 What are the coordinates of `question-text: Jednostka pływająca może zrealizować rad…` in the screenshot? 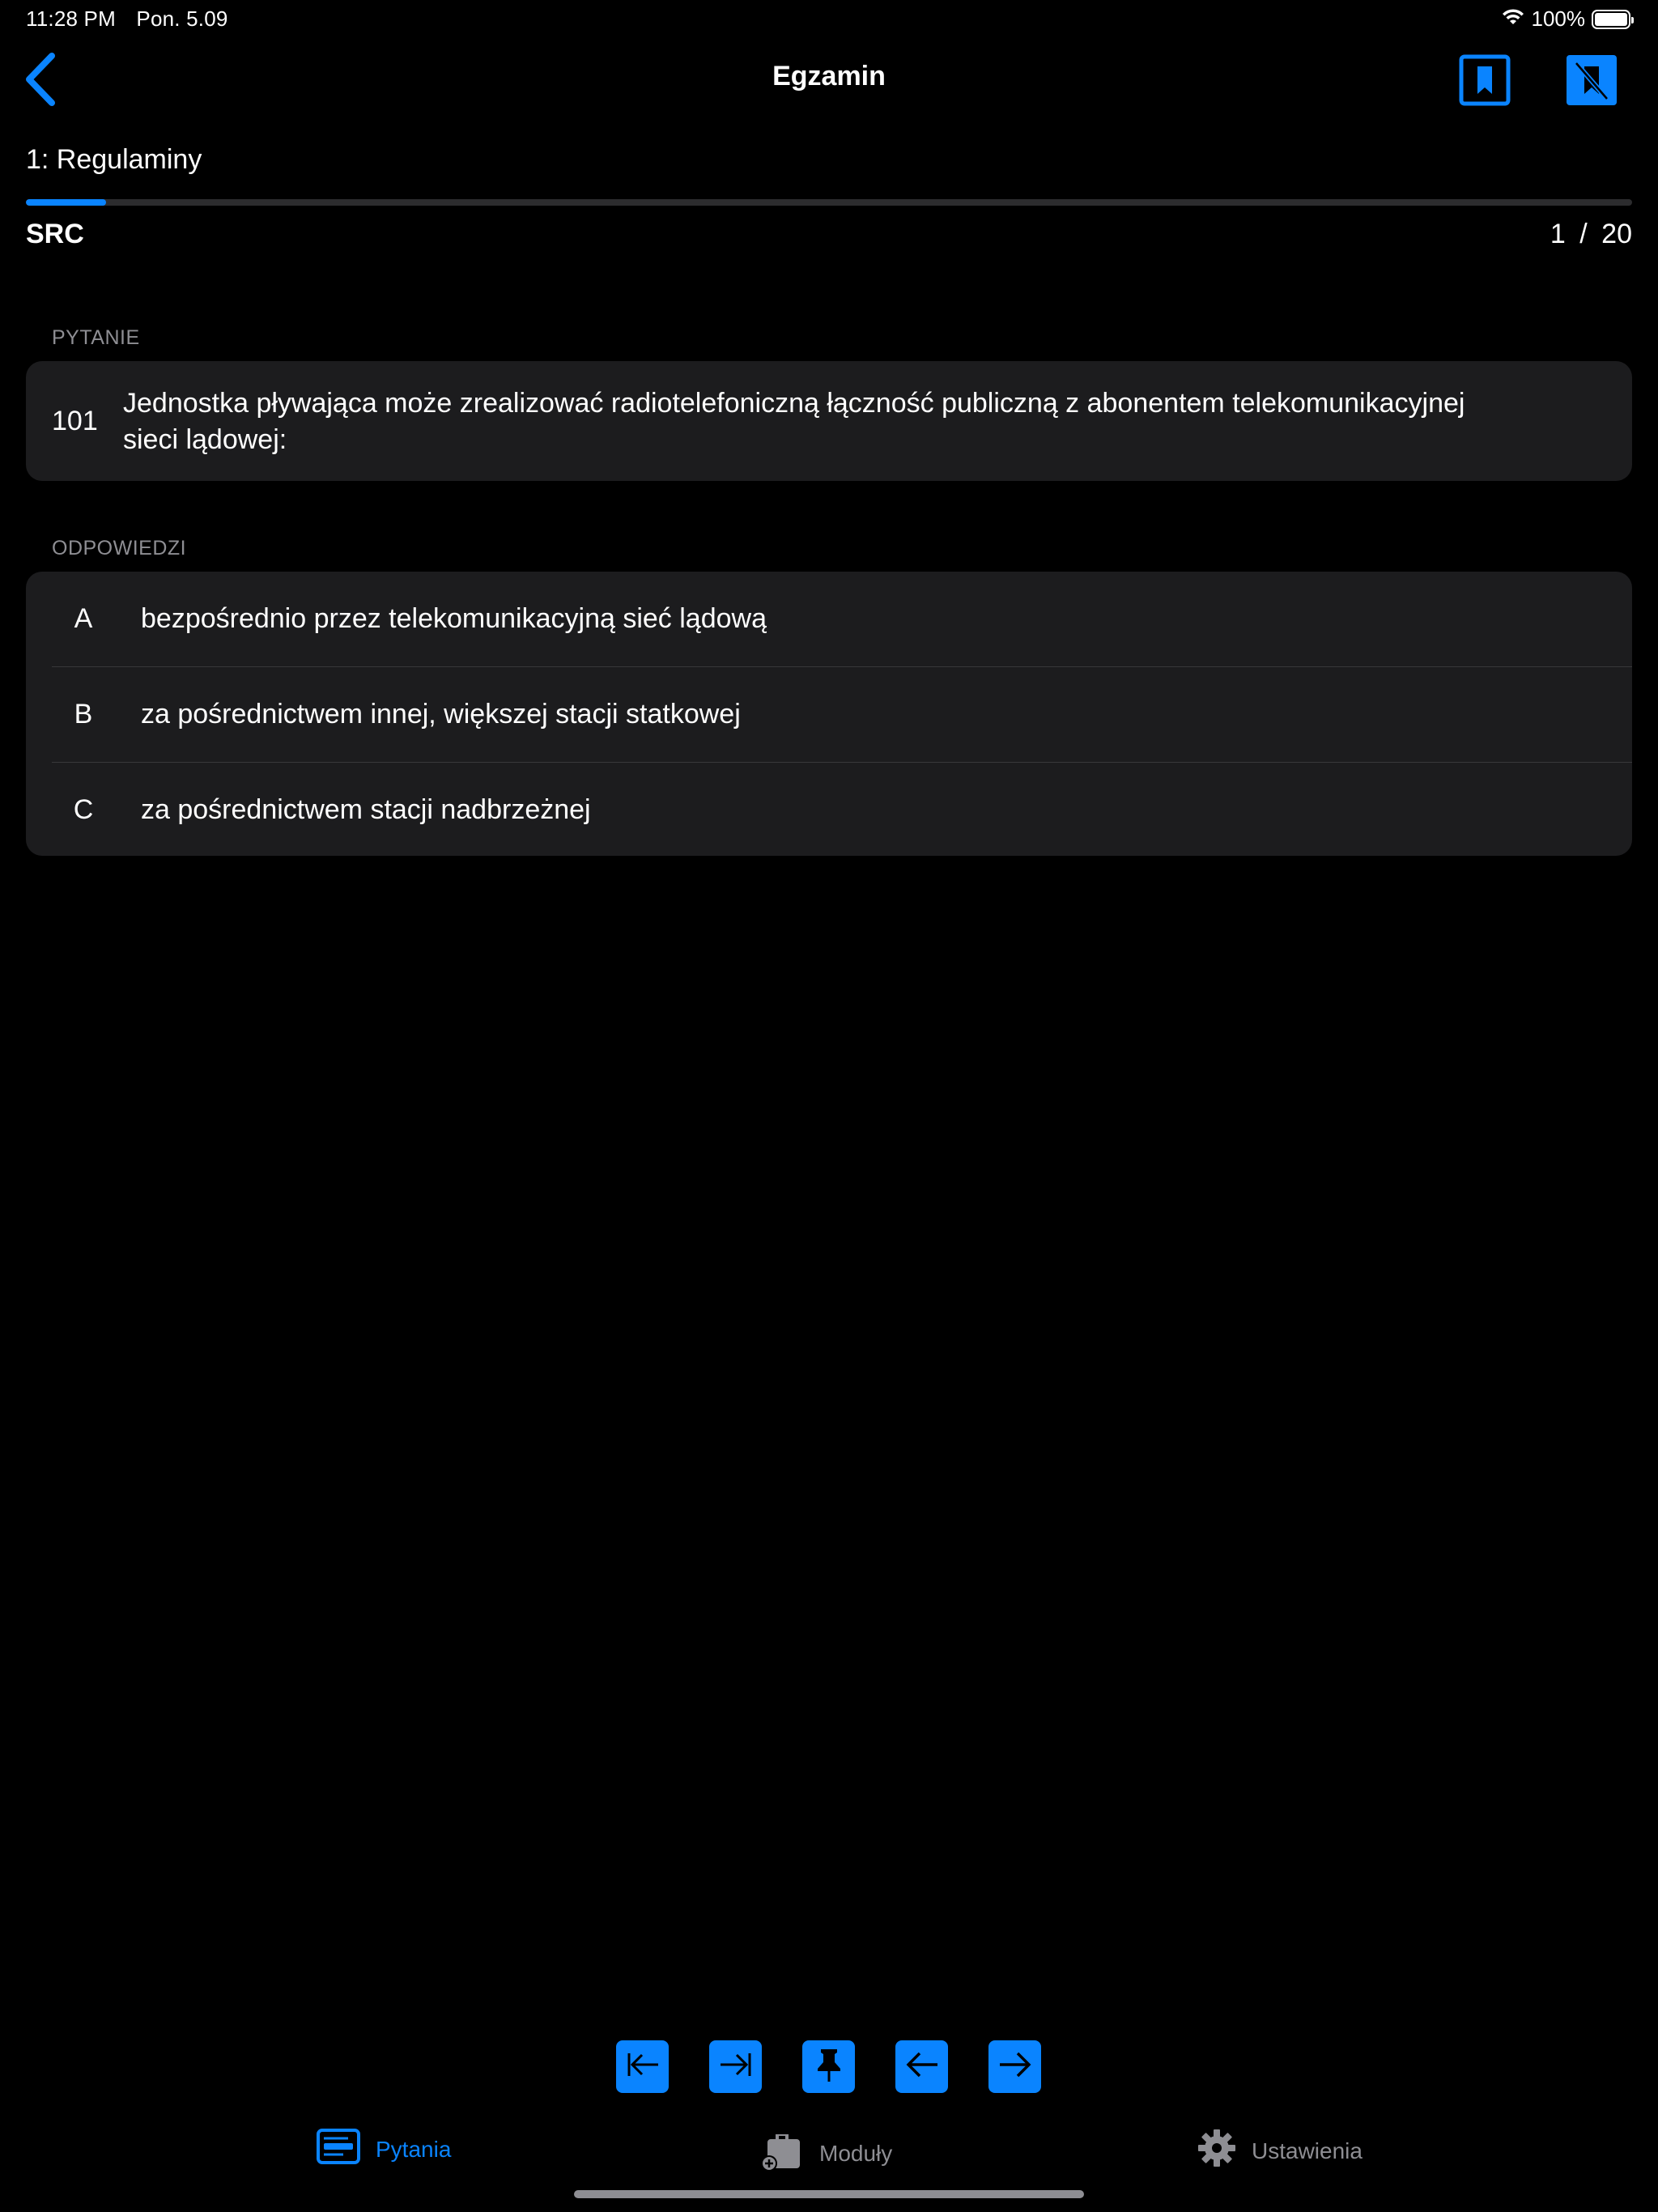 It's located at (794, 422).